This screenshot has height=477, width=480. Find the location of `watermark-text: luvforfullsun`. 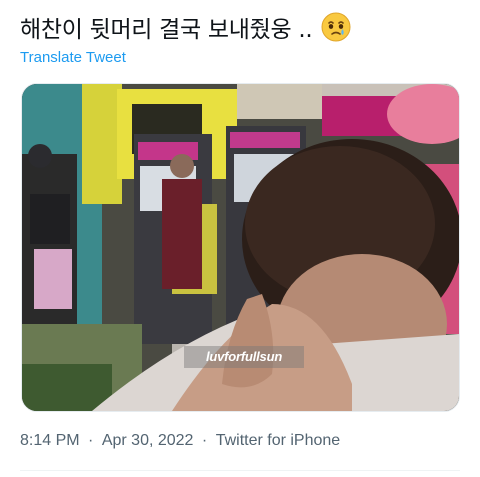

watermark-text: luvforfullsun is located at coordinates (244, 357).